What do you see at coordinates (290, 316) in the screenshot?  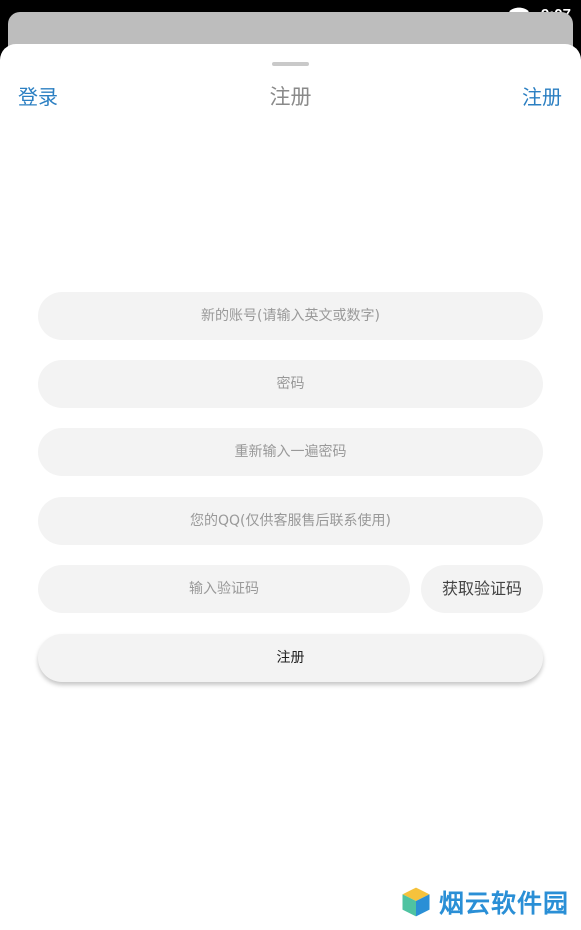 I see `account-input` at bounding box center [290, 316].